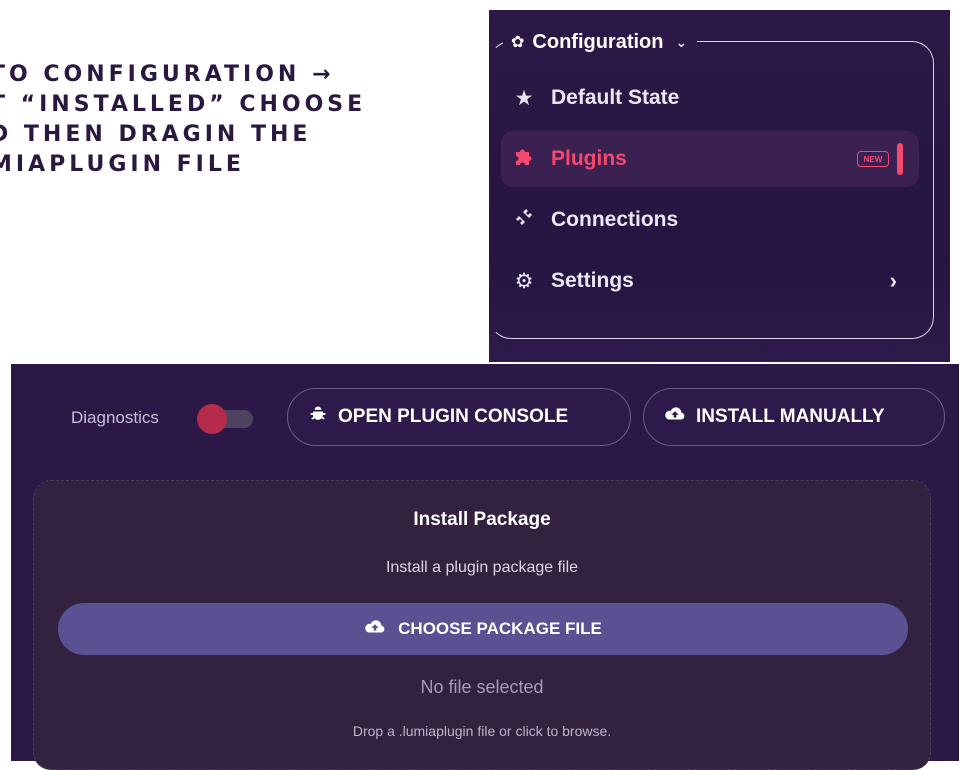 This screenshot has width=959, height=770. I want to click on diagnostics-label: Diagnostics, so click(115, 417).